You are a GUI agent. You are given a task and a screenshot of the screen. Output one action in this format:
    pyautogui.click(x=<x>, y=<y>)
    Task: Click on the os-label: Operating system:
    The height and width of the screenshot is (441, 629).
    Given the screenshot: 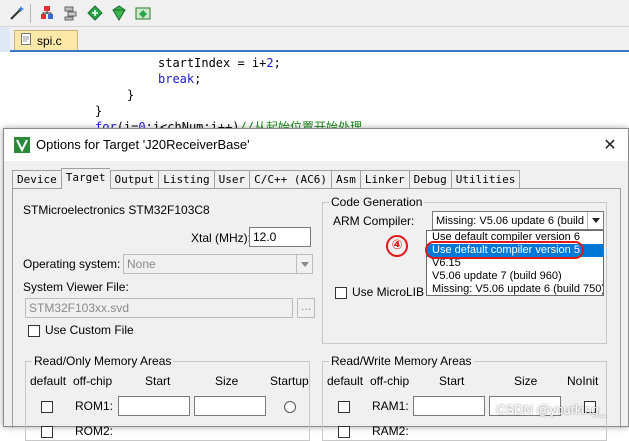 What is the action you would take?
    pyautogui.click(x=72, y=264)
    